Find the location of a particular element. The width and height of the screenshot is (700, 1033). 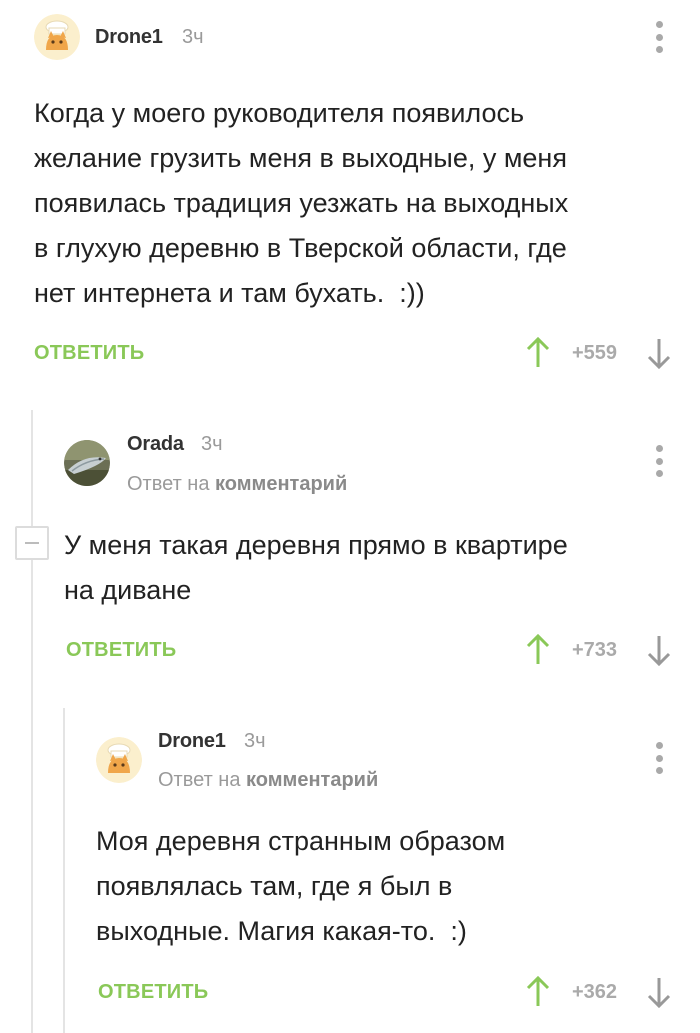

arrow-up-icon is located at coordinates (538, 992).